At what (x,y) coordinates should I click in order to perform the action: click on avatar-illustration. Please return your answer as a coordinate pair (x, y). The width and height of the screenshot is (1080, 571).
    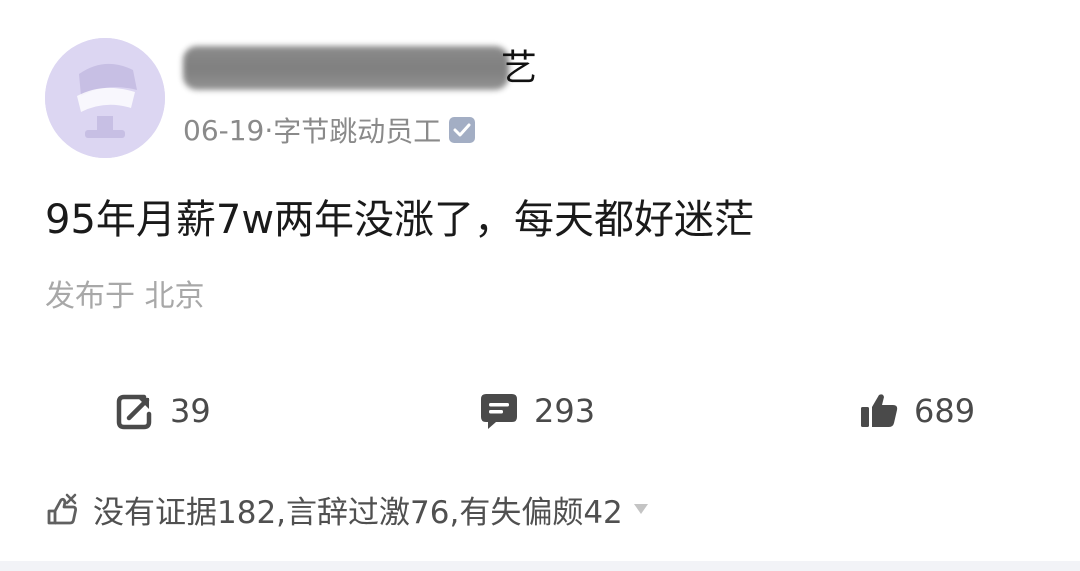
    Looking at the image, I should click on (105, 98).